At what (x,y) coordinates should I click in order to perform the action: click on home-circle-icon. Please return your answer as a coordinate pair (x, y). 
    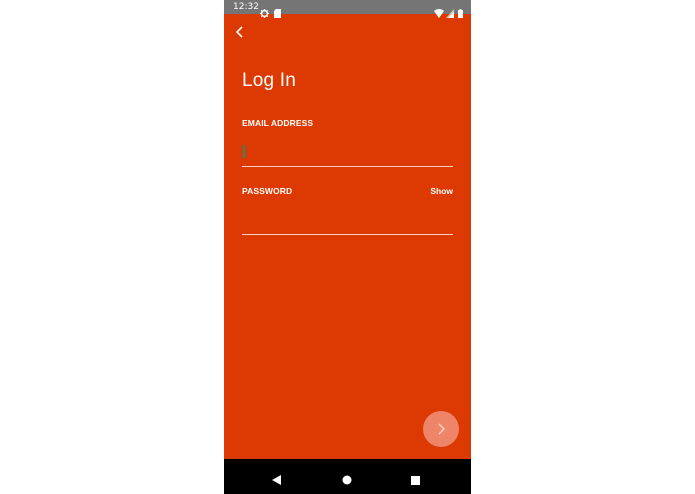
    Looking at the image, I should click on (347, 480).